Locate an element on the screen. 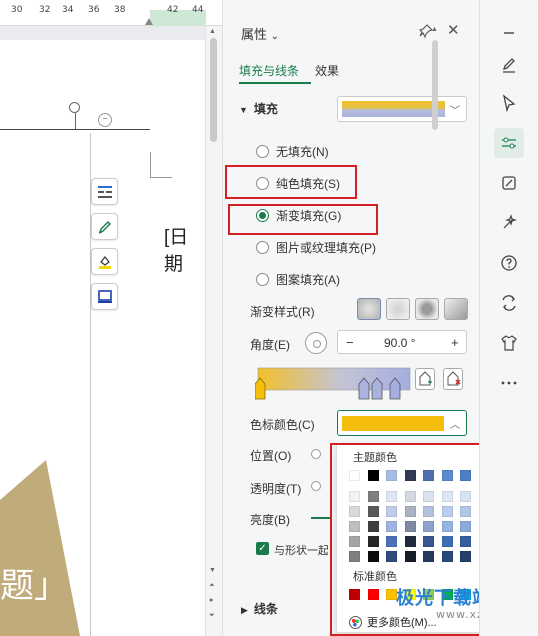  ruler-tick: 42 is located at coordinates (173, 10).